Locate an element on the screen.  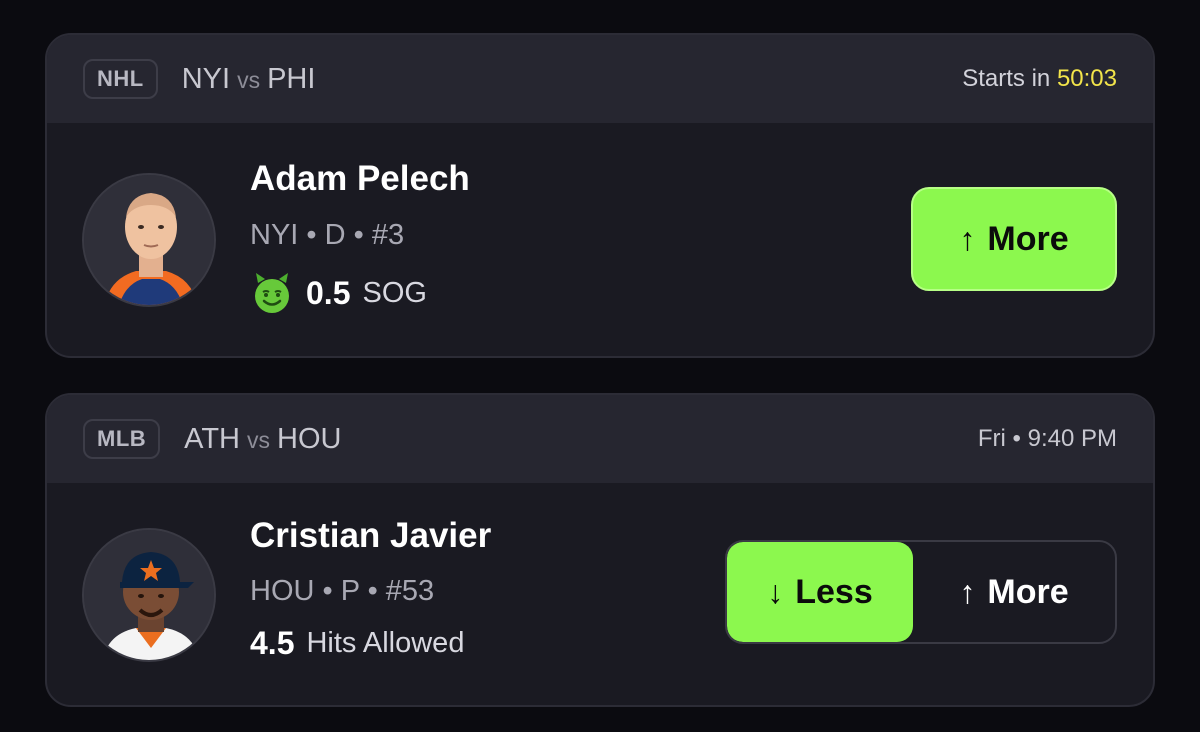
stat-value: 0.5 is located at coordinates (328, 292).